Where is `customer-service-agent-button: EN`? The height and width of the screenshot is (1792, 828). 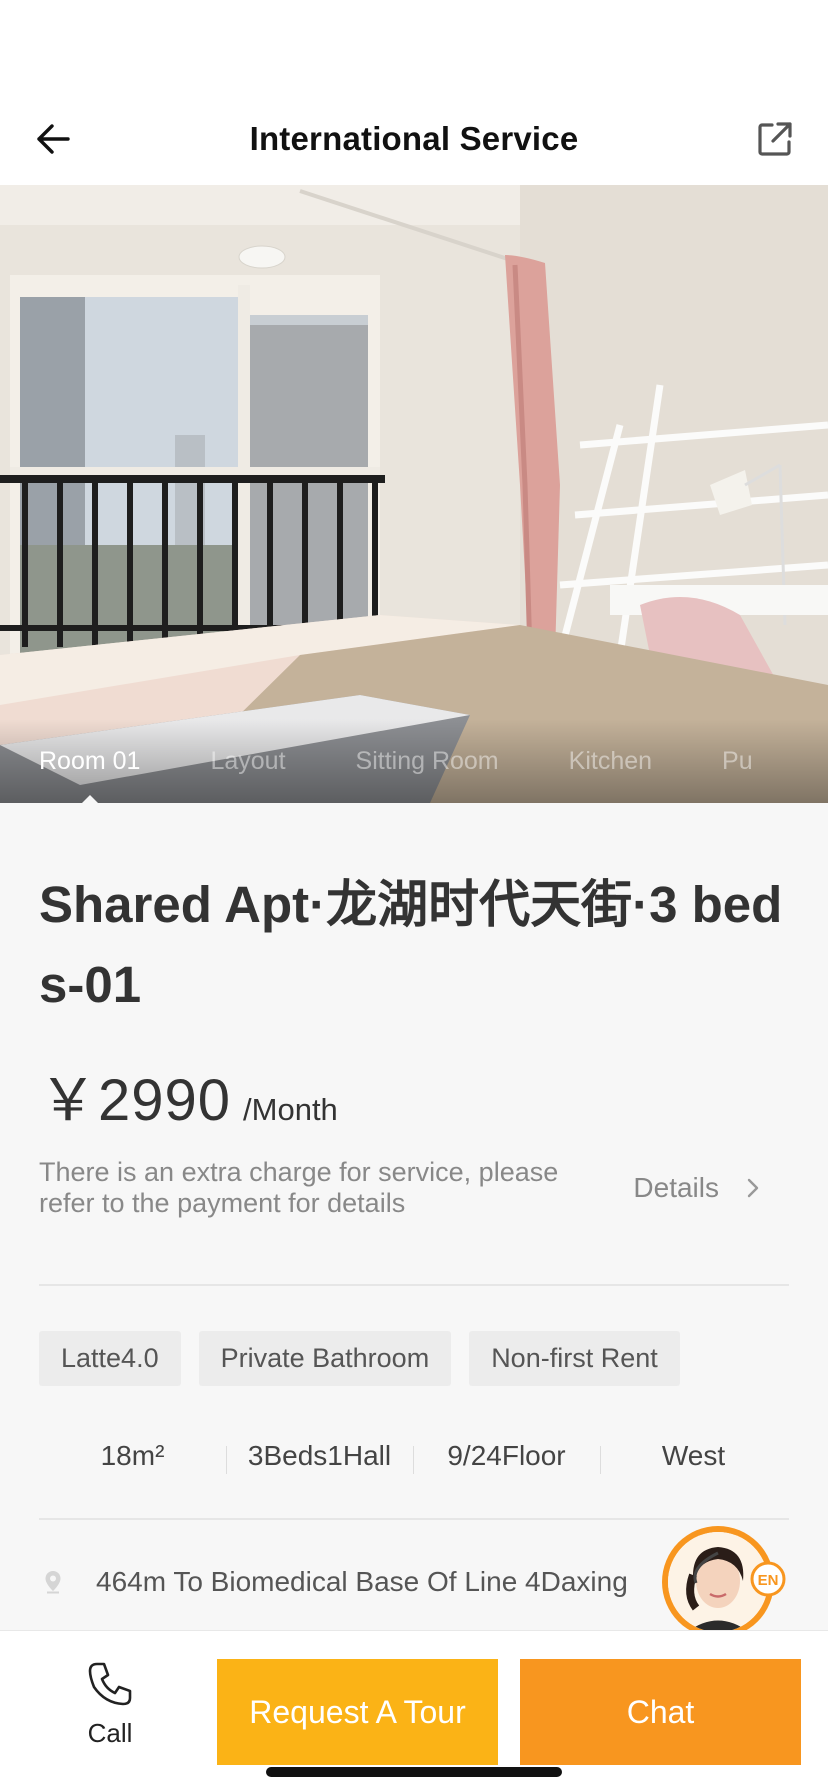
customer-service-agent-button: EN is located at coordinates (724, 1582).